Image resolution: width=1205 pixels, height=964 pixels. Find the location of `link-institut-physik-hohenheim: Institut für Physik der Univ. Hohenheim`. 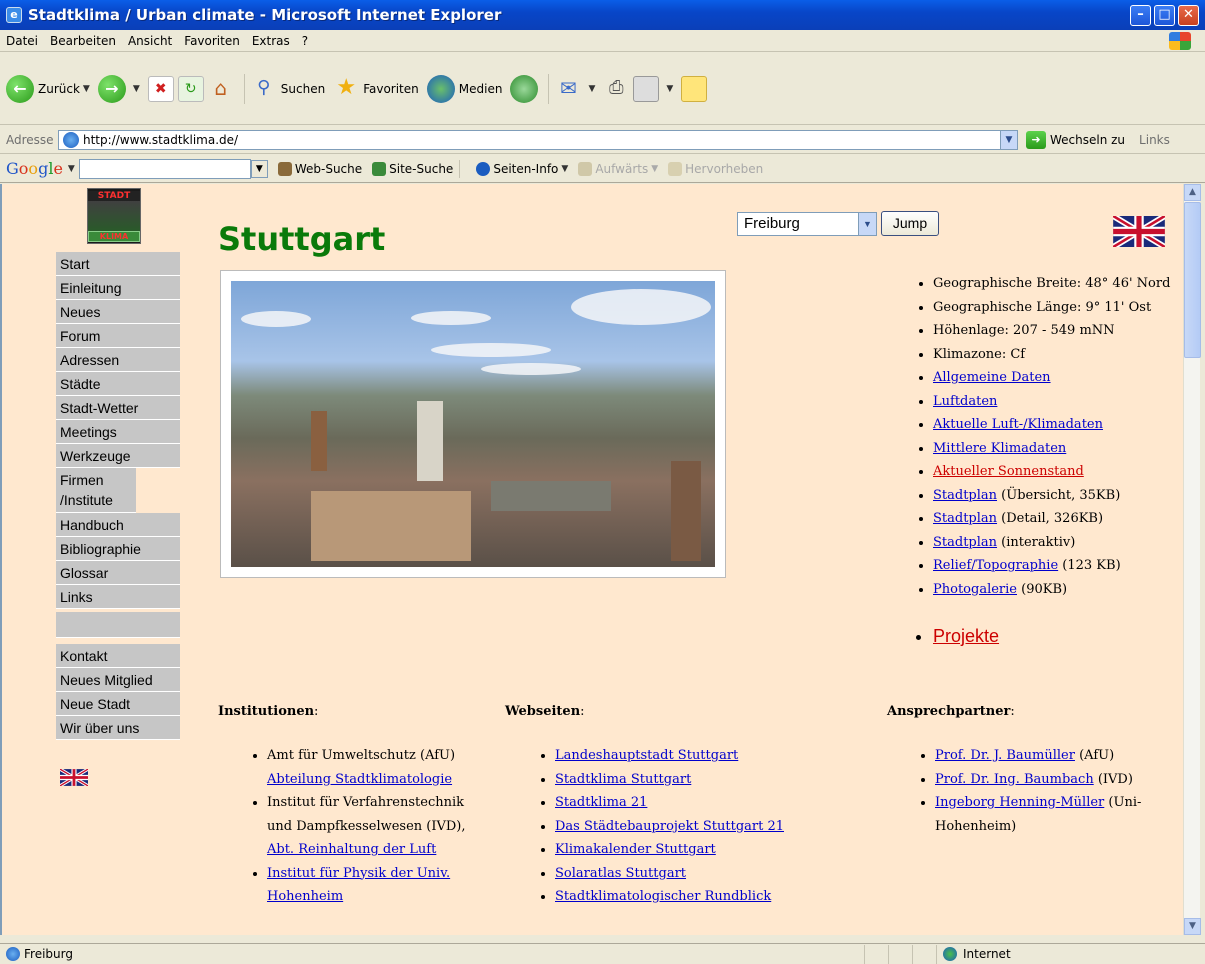

link-institut-physik-hohenheim: Institut für Physik der Univ. Hohenheim is located at coordinates (358, 885).